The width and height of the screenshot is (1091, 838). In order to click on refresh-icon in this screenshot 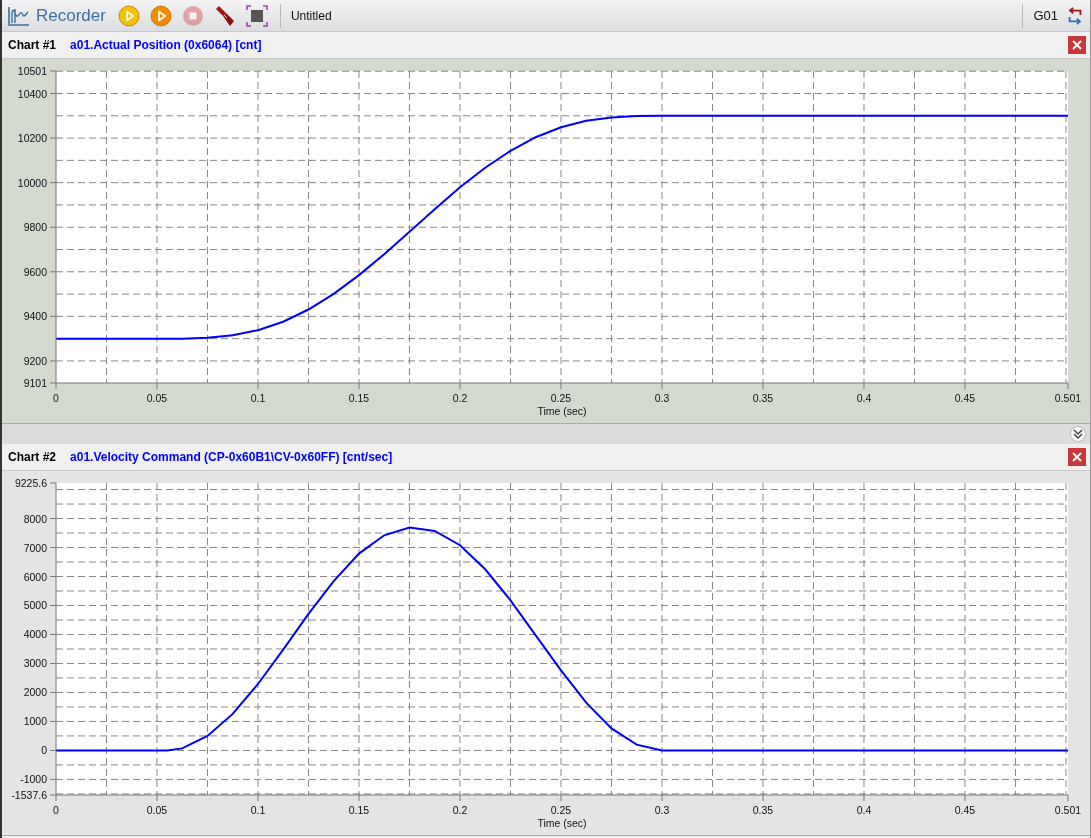, I will do `click(1075, 15)`.